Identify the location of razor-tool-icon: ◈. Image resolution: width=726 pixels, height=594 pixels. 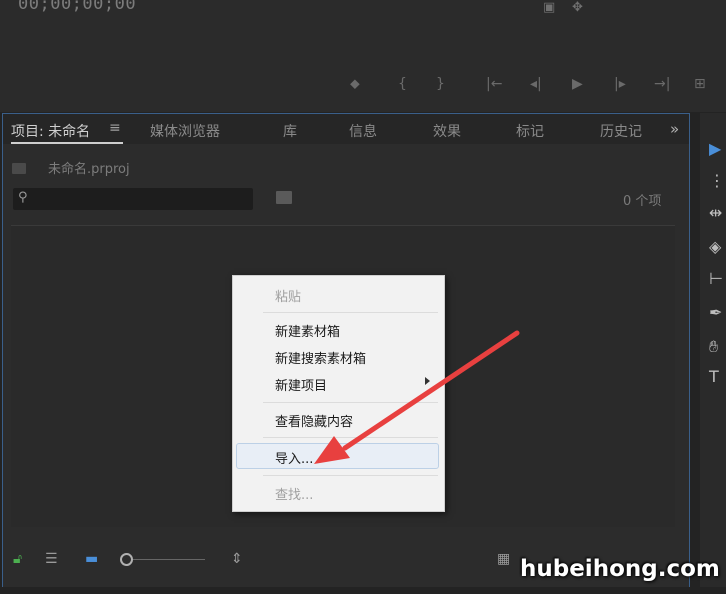
(715, 246).